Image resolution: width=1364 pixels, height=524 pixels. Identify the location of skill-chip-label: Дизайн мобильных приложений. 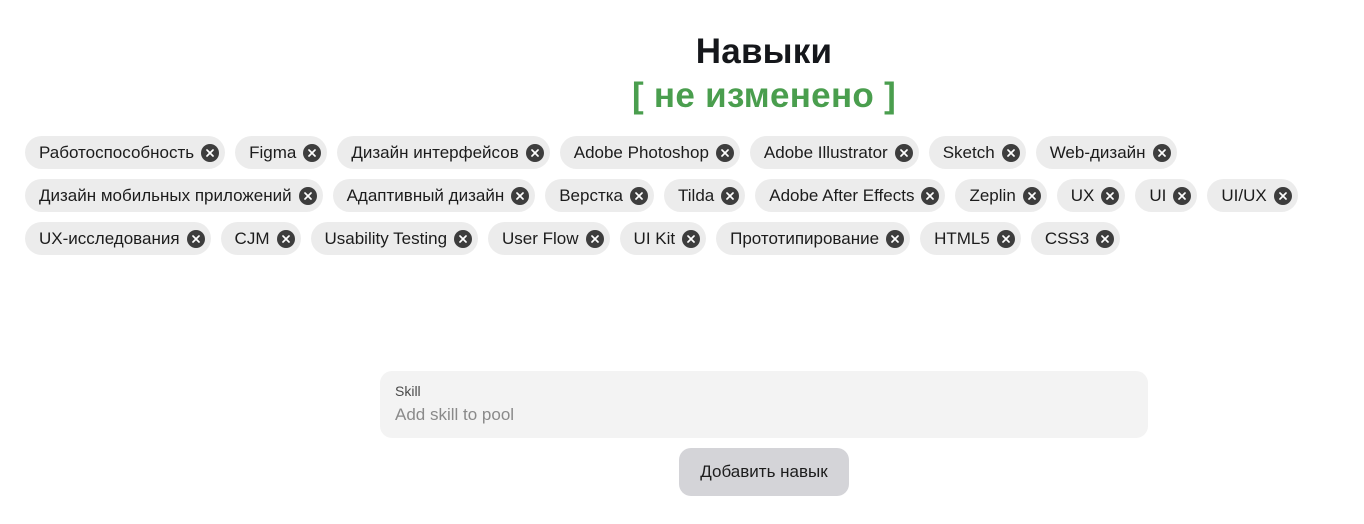
(165, 195).